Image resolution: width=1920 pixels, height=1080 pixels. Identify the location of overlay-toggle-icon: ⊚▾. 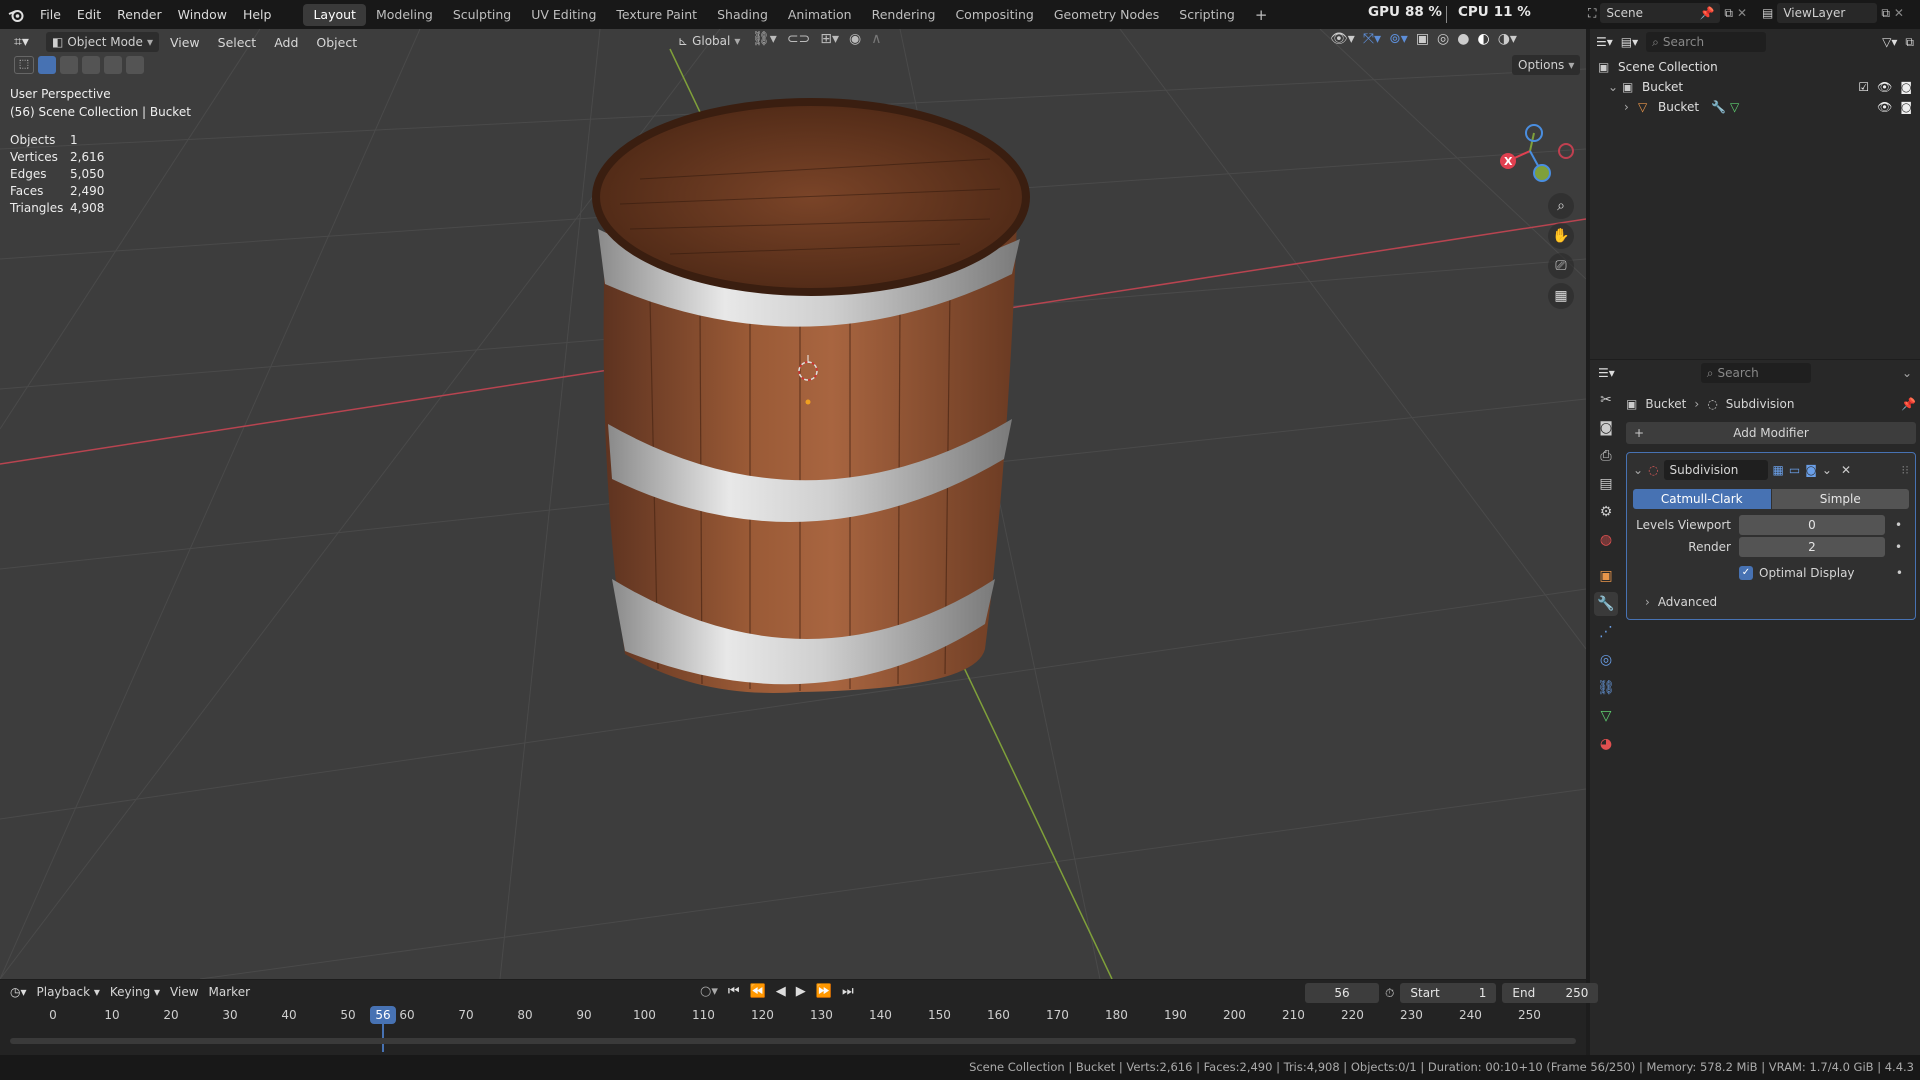
(1398, 39).